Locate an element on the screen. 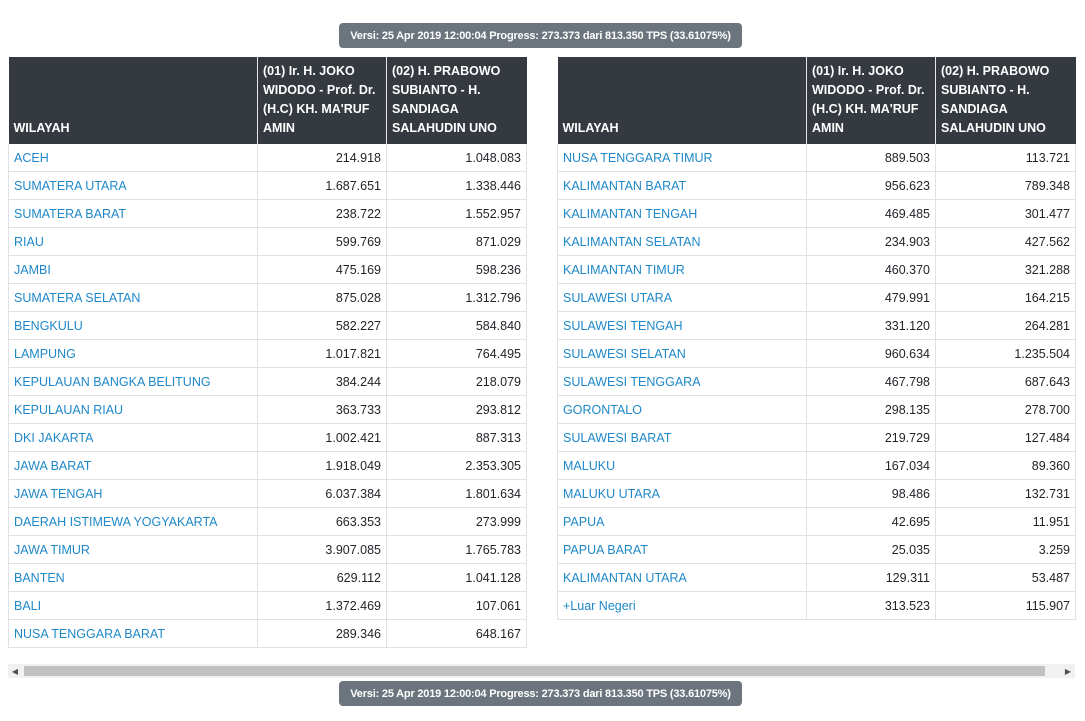  region-cell: SULAWESI SELATAN is located at coordinates (682, 353).